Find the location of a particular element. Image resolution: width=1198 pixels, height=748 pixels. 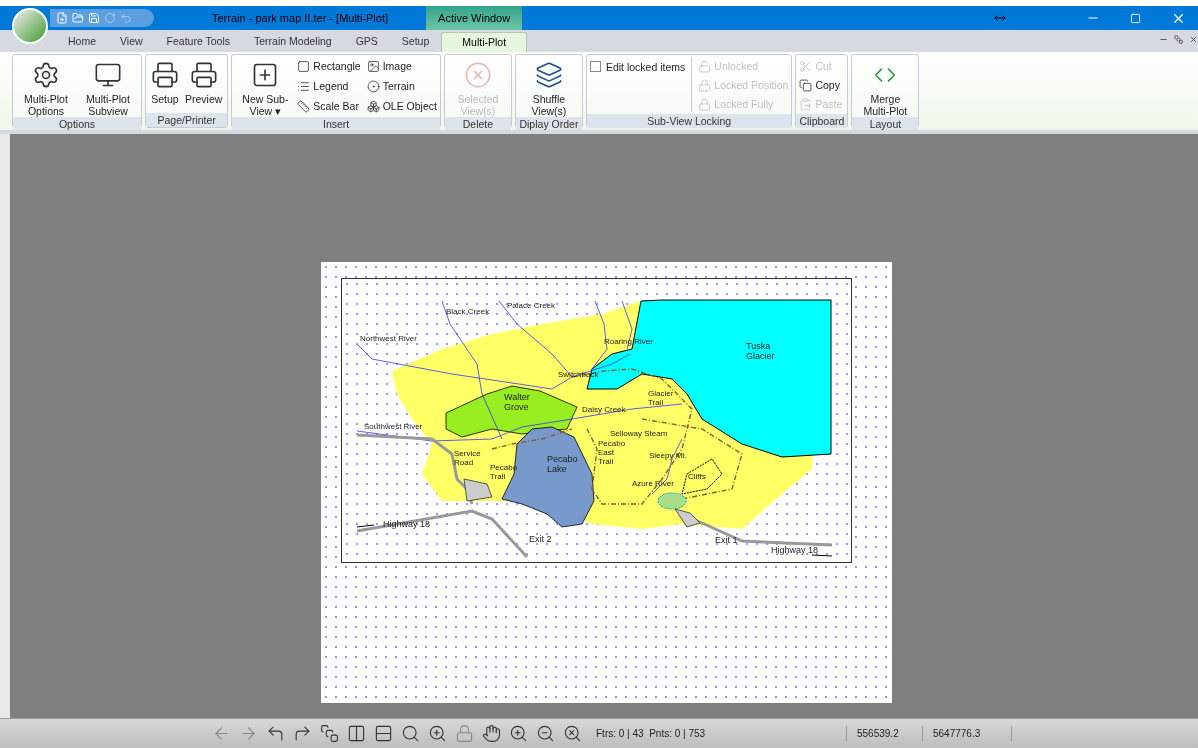

gear-icon is located at coordinates (46, 75).